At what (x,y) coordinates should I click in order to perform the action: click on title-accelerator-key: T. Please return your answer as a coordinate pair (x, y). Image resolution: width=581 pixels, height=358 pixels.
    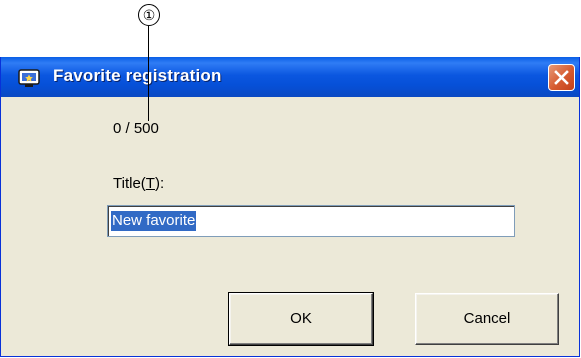
    Looking at the image, I should click on (150, 183).